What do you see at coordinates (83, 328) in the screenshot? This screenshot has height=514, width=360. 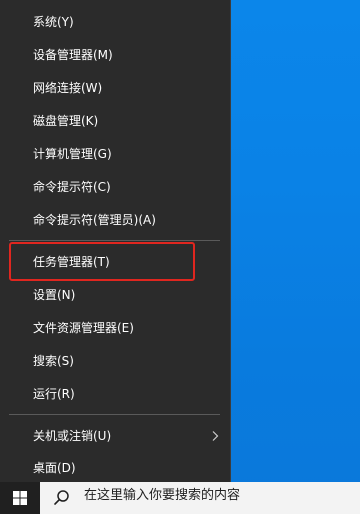 I see `menu-item-label: 文件资源管理器(E)` at bounding box center [83, 328].